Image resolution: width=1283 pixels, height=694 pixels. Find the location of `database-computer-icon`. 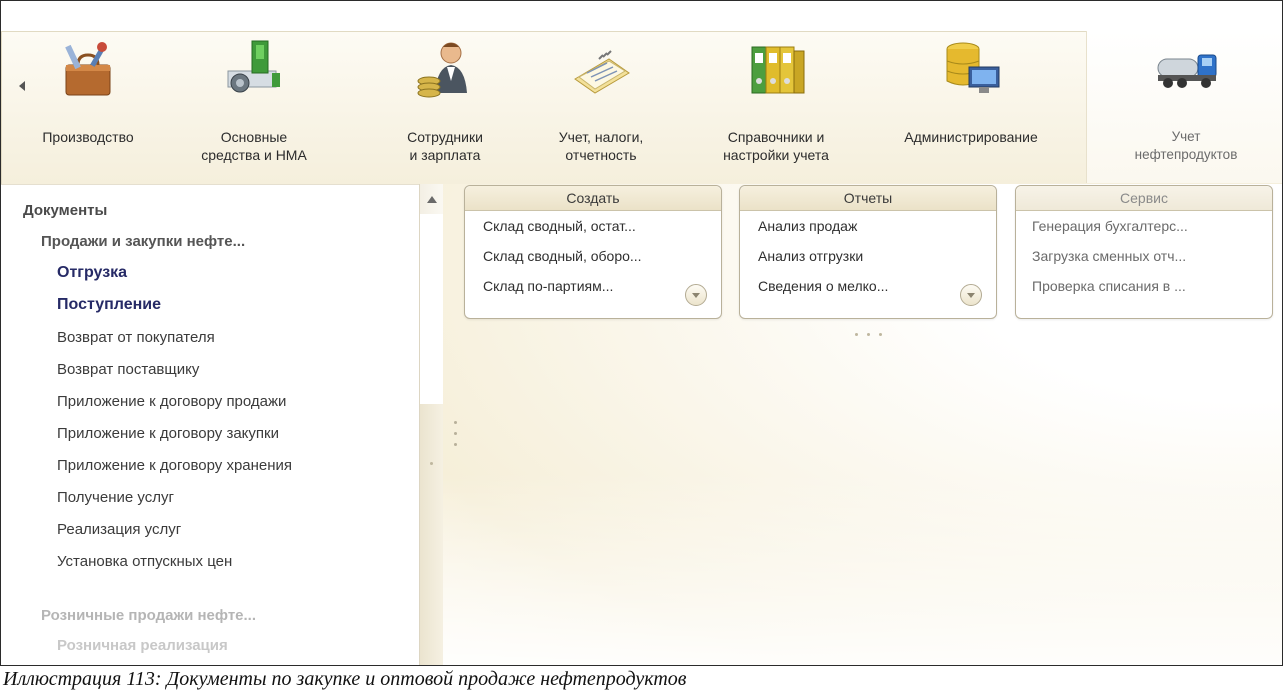

database-computer-icon is located at coordinates (973, 67).